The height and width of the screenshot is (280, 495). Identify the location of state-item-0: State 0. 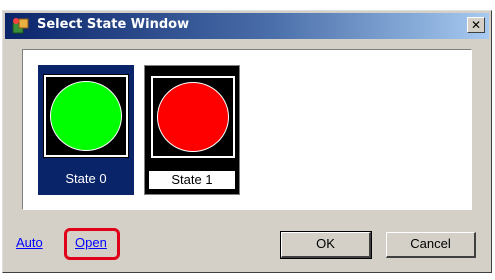
(86, 130).